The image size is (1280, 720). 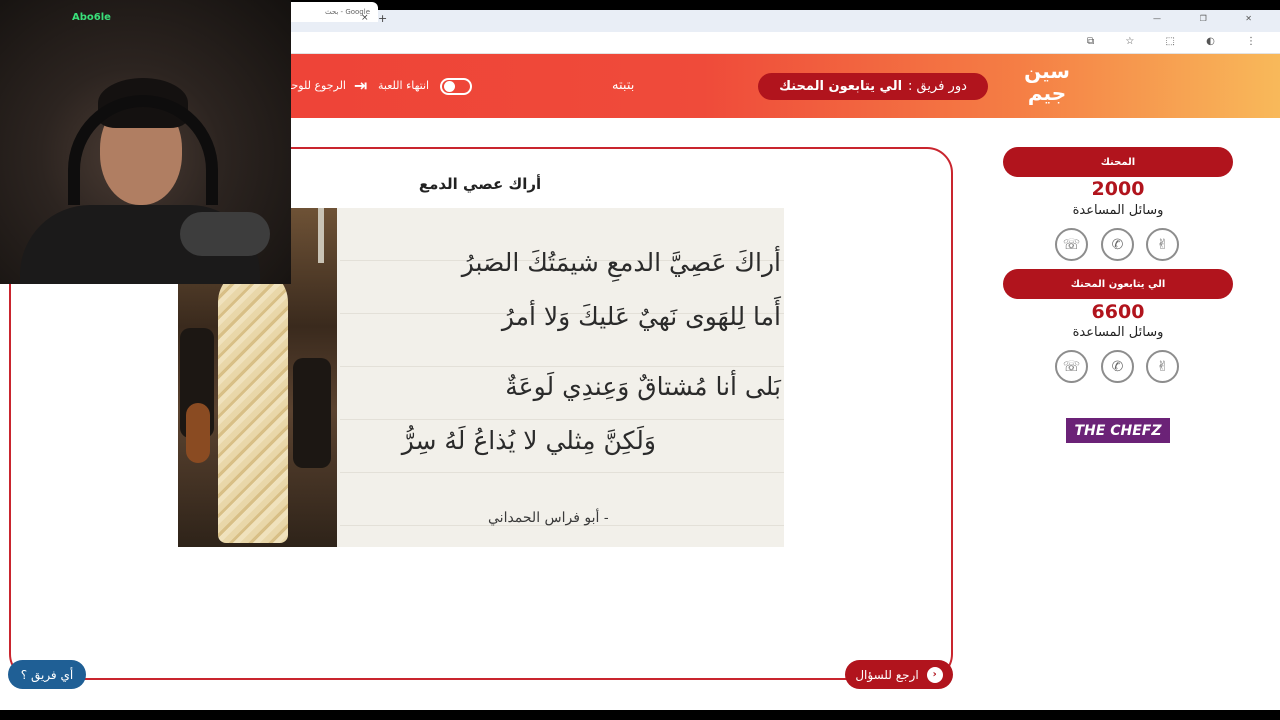 What do you see at coordinates (528, 440) in the screenshot?
I see `poem-line: وَلَكِنَّ مِثلي لا يُذاعُ لَهُ سِرُّ` at bounding box center [528, 440].